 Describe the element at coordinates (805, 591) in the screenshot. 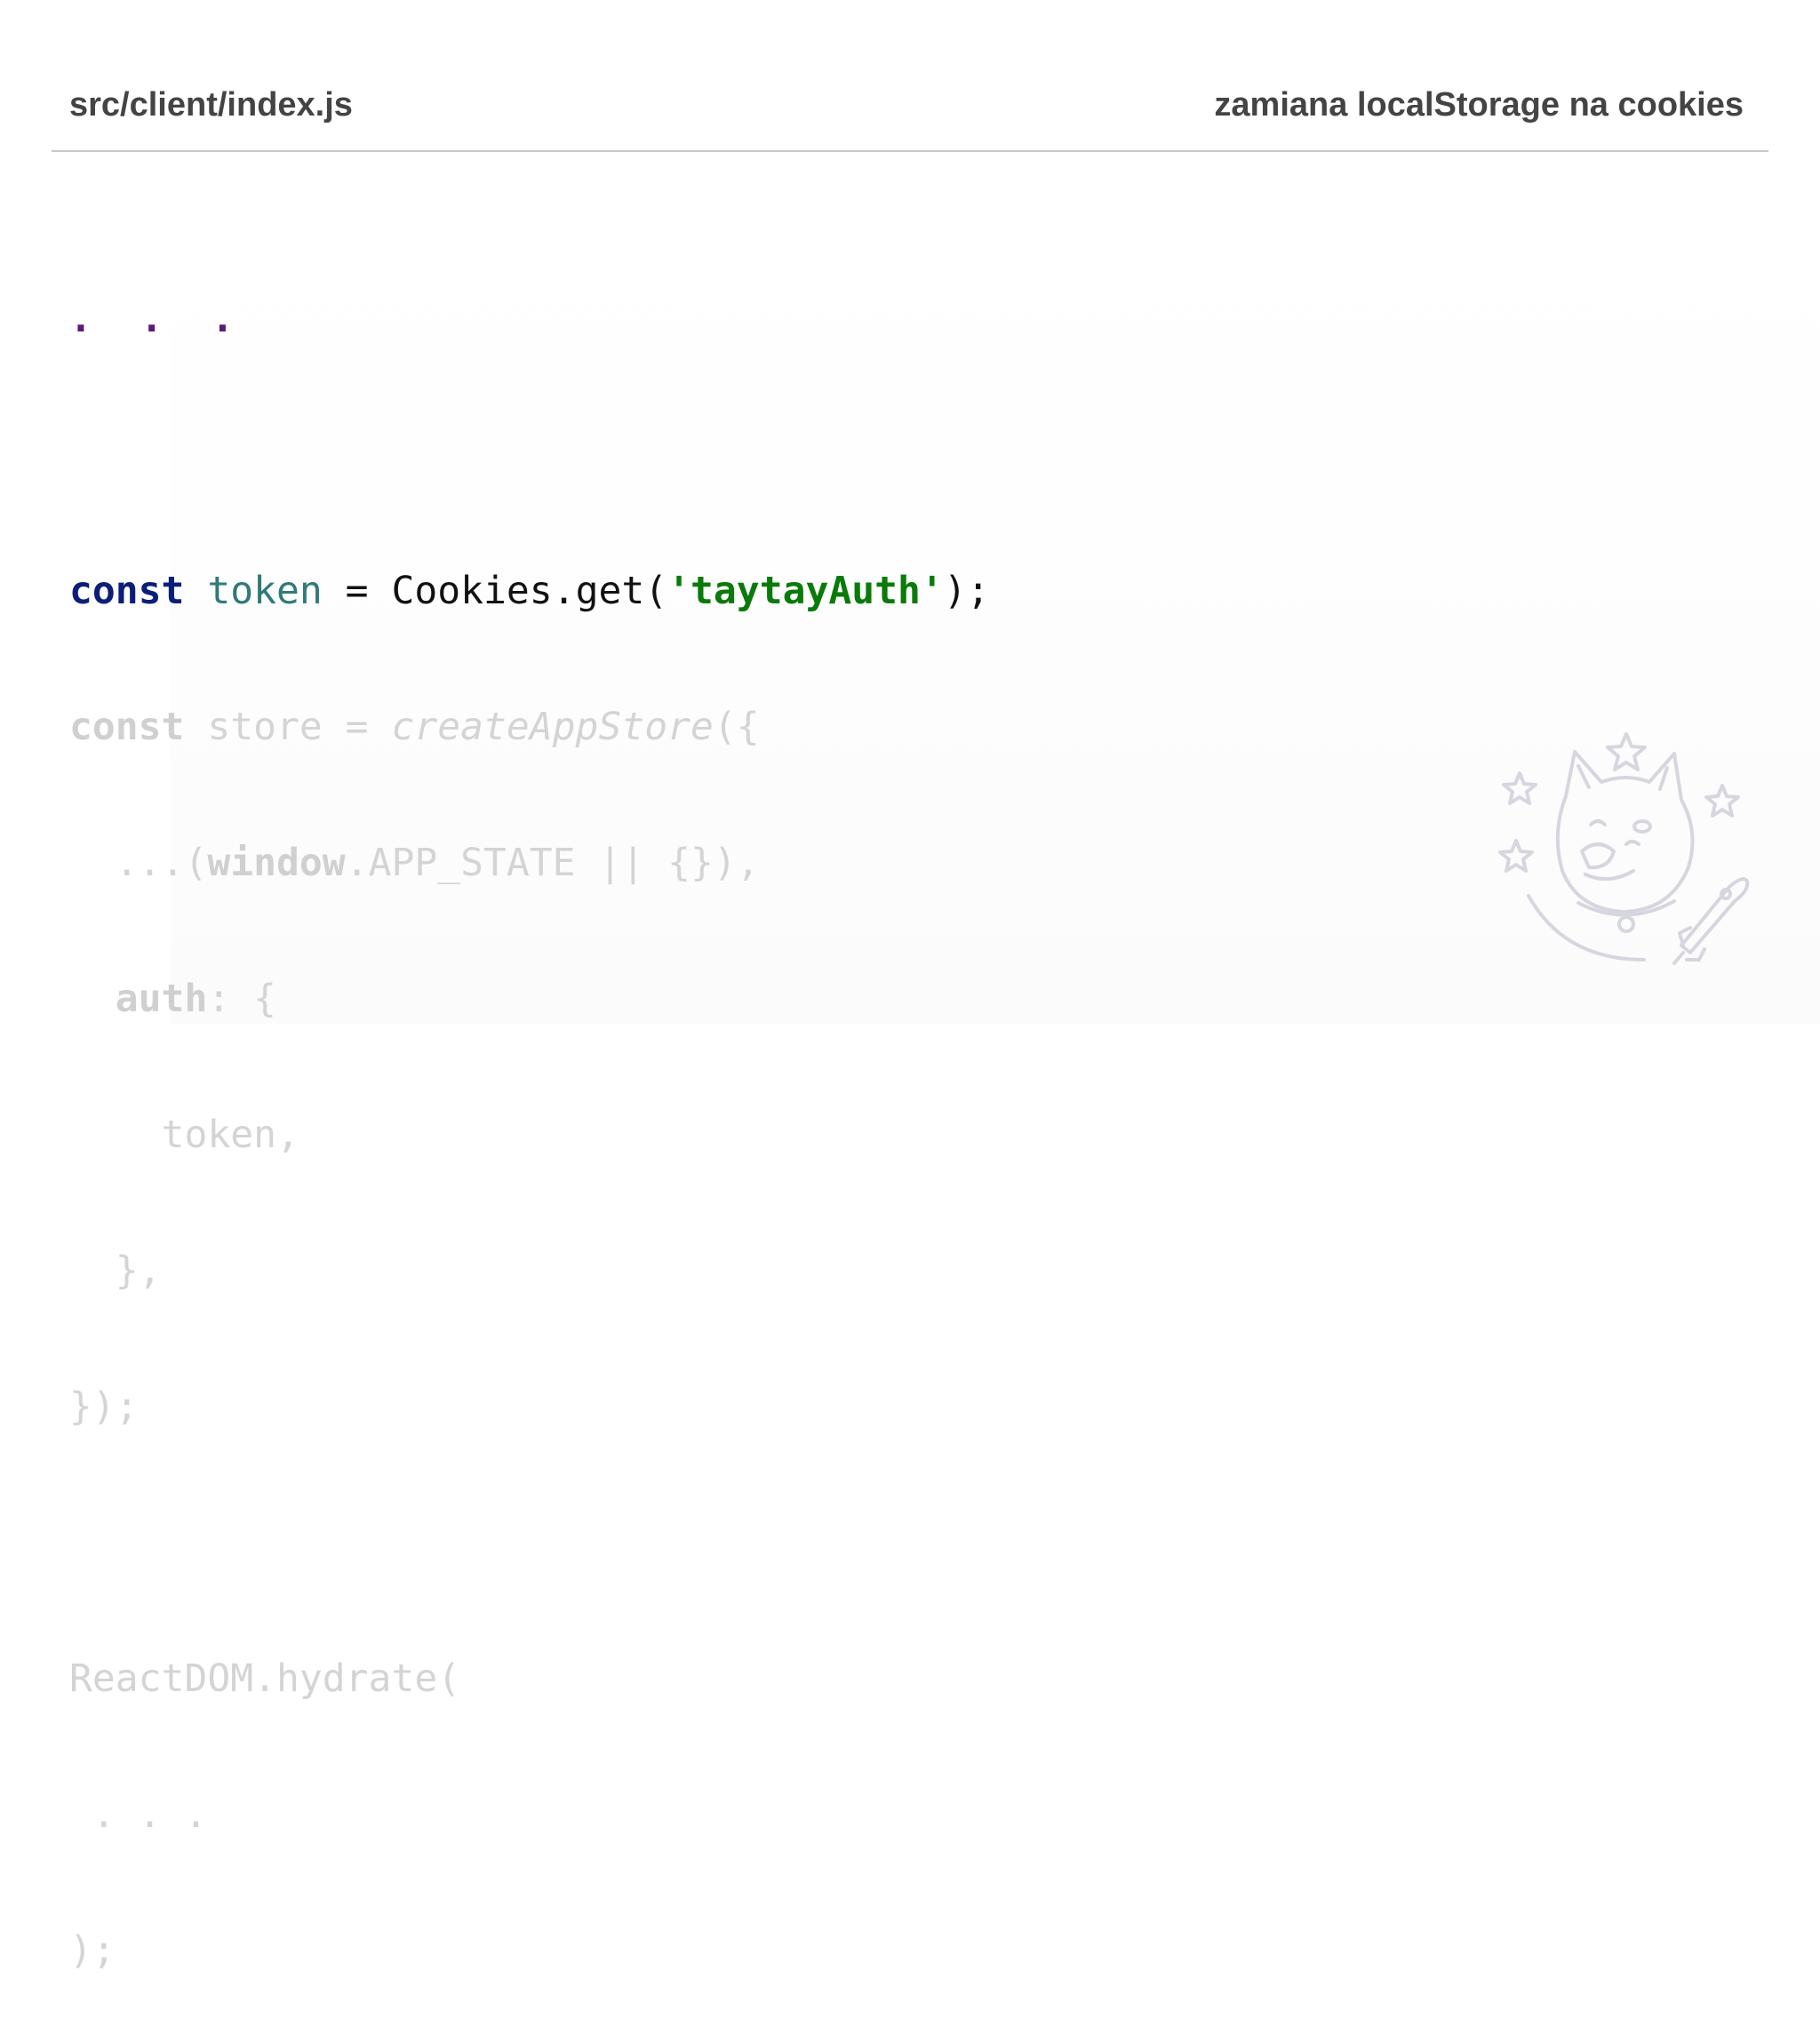

I see `string-taytayauth: 'taytayAuth'` at that location.